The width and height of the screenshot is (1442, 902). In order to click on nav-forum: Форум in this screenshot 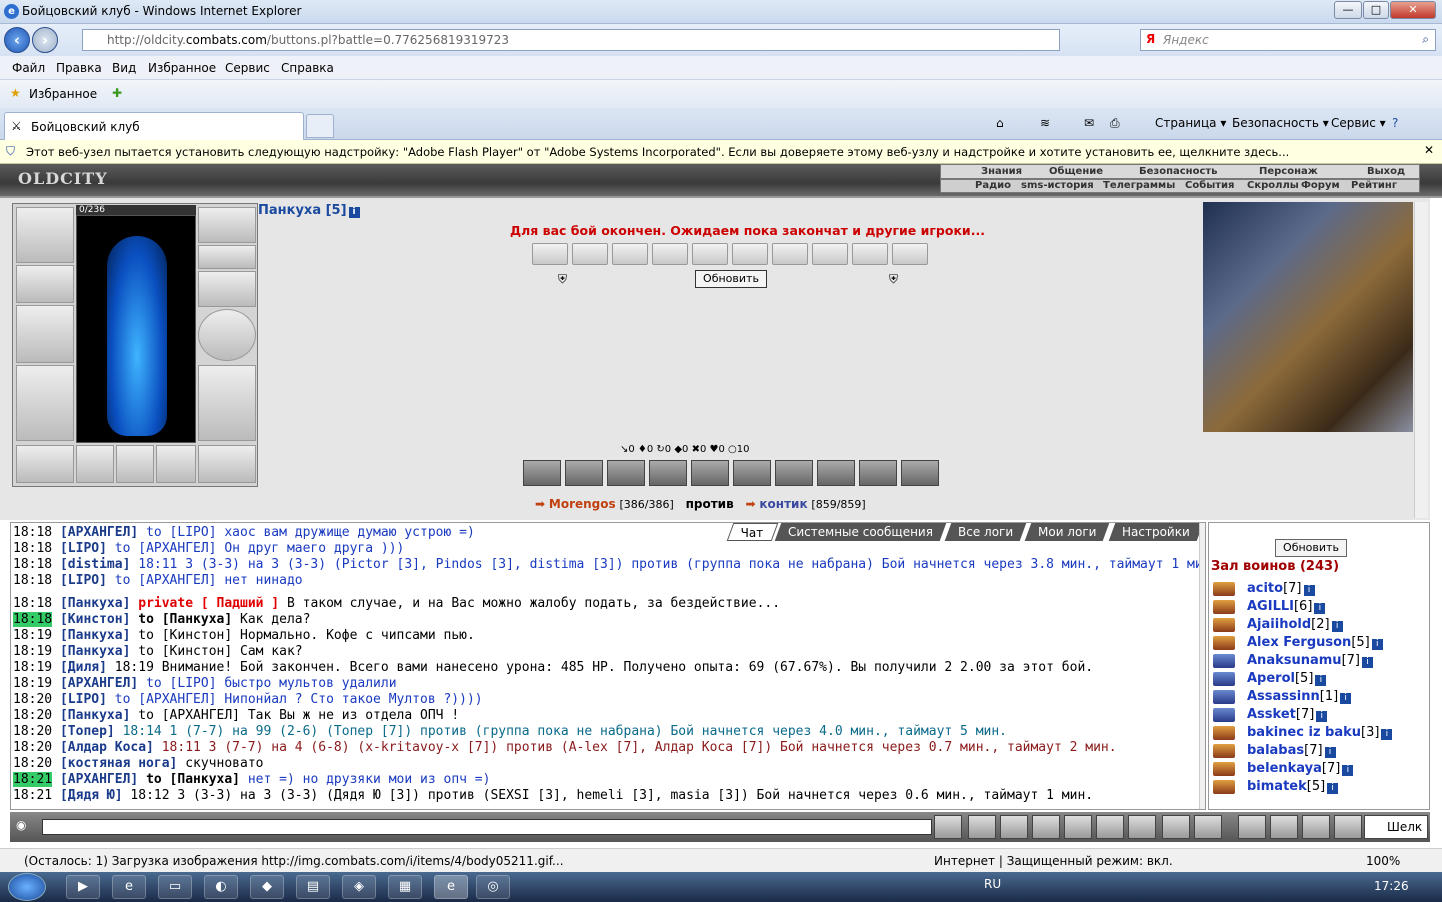, I will do `click(1320, 185)`.